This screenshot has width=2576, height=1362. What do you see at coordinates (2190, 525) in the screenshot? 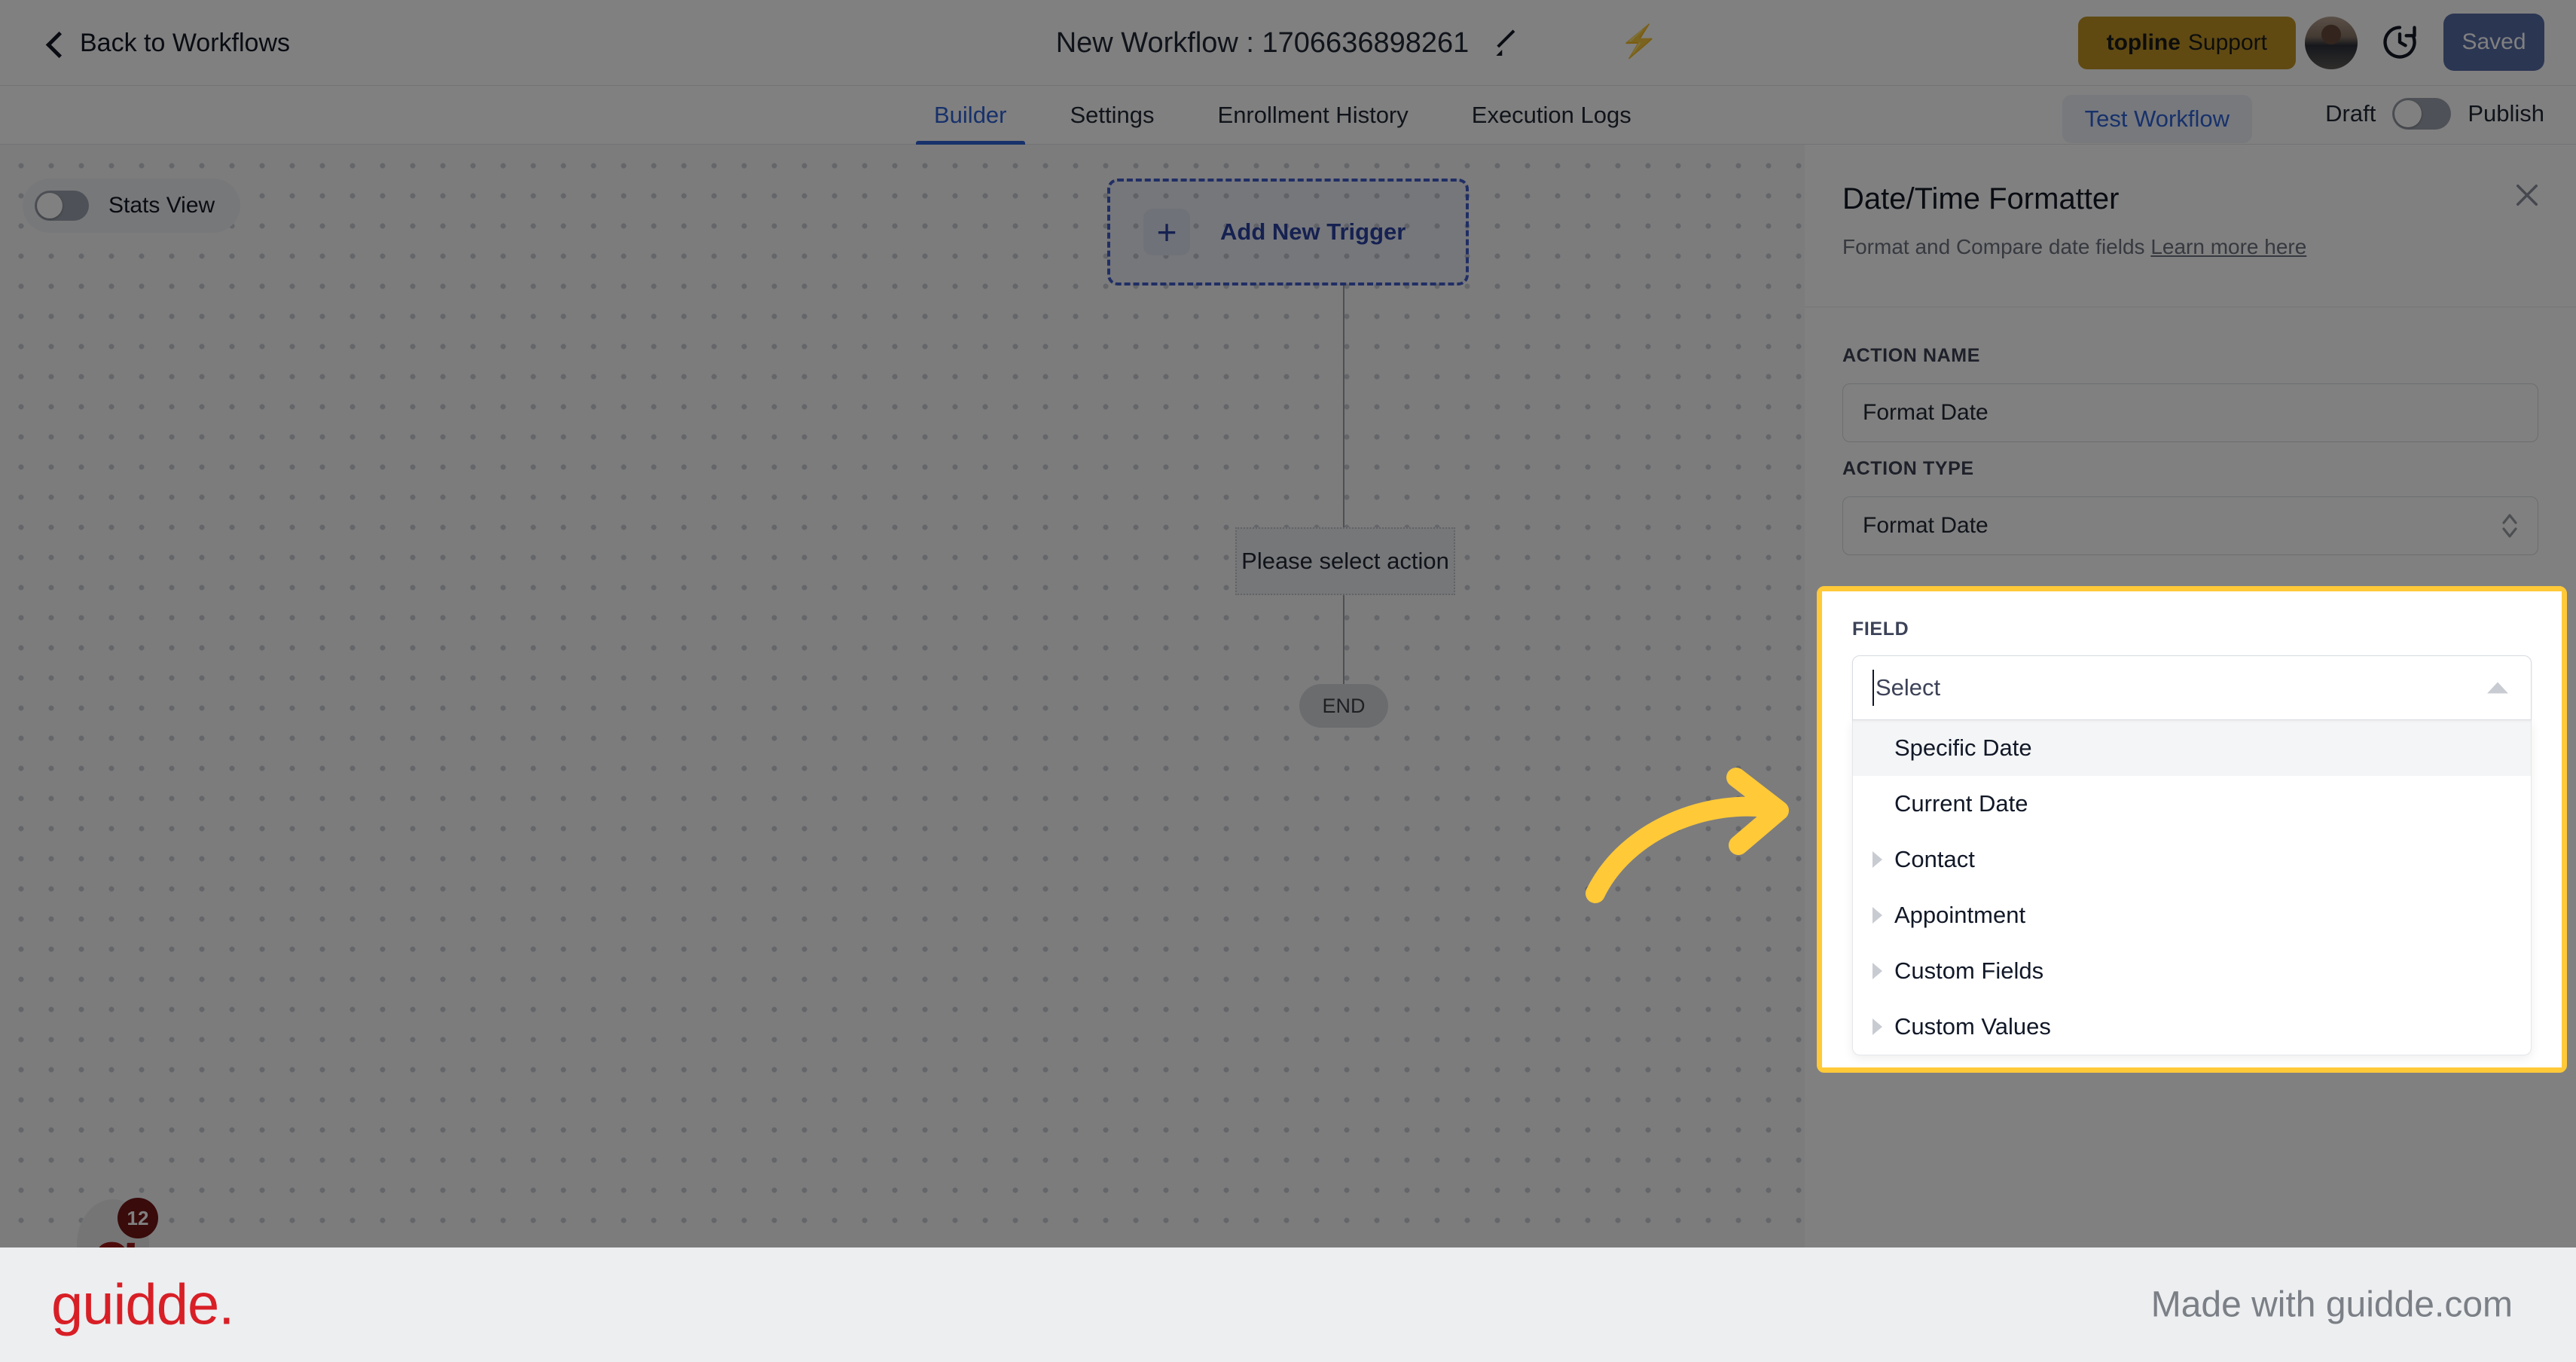
I see `action-type-select: Format Date` at bounding box center [2190, 525].